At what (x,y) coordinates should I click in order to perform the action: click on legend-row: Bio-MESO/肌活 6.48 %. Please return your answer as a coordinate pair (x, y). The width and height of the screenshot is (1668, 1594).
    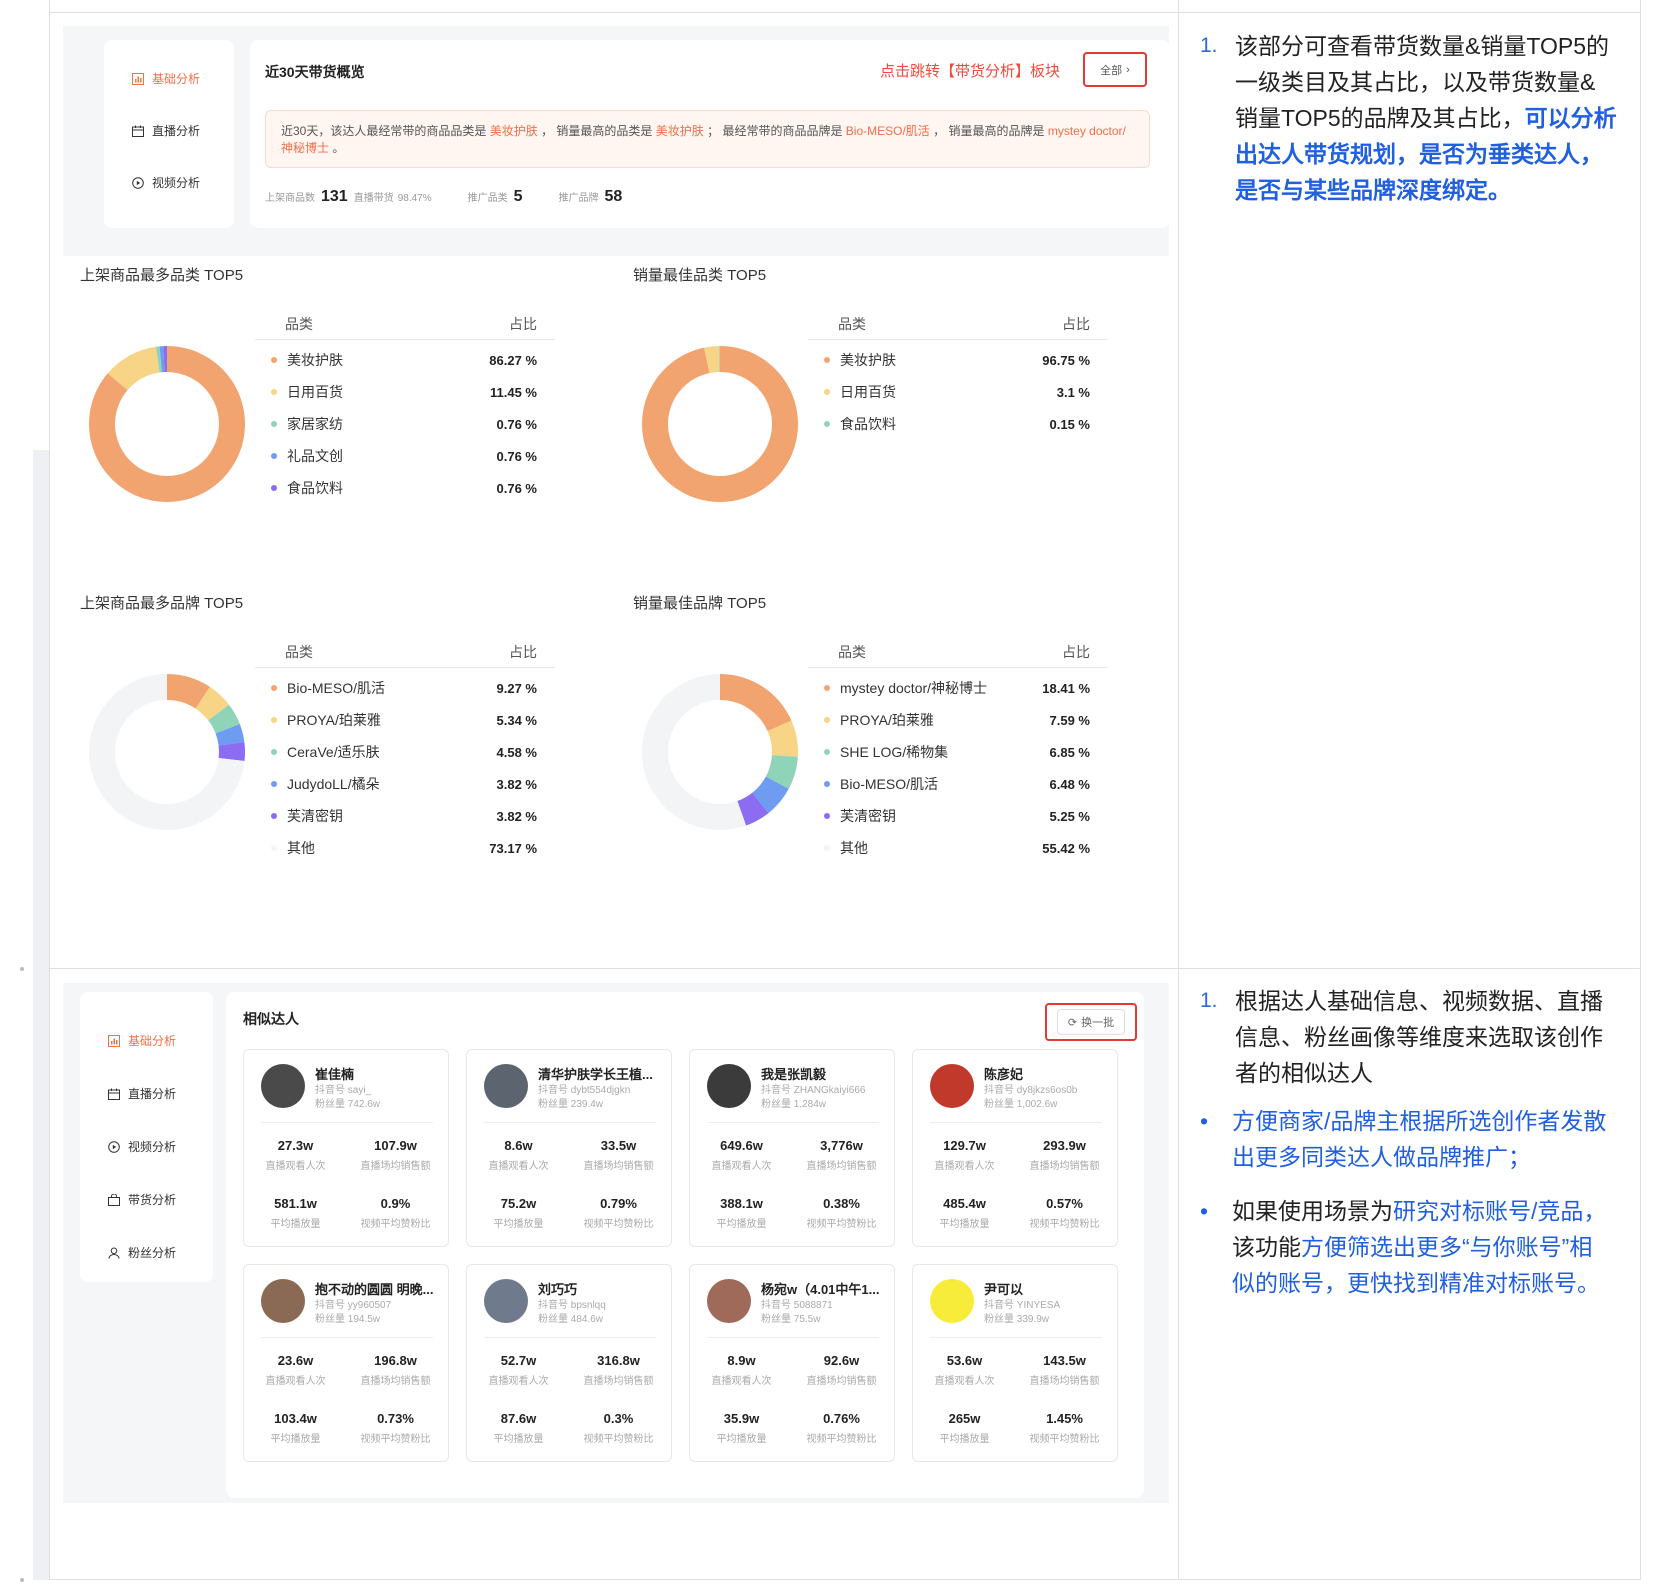
    Looking at the image, I should click on (958, 784).